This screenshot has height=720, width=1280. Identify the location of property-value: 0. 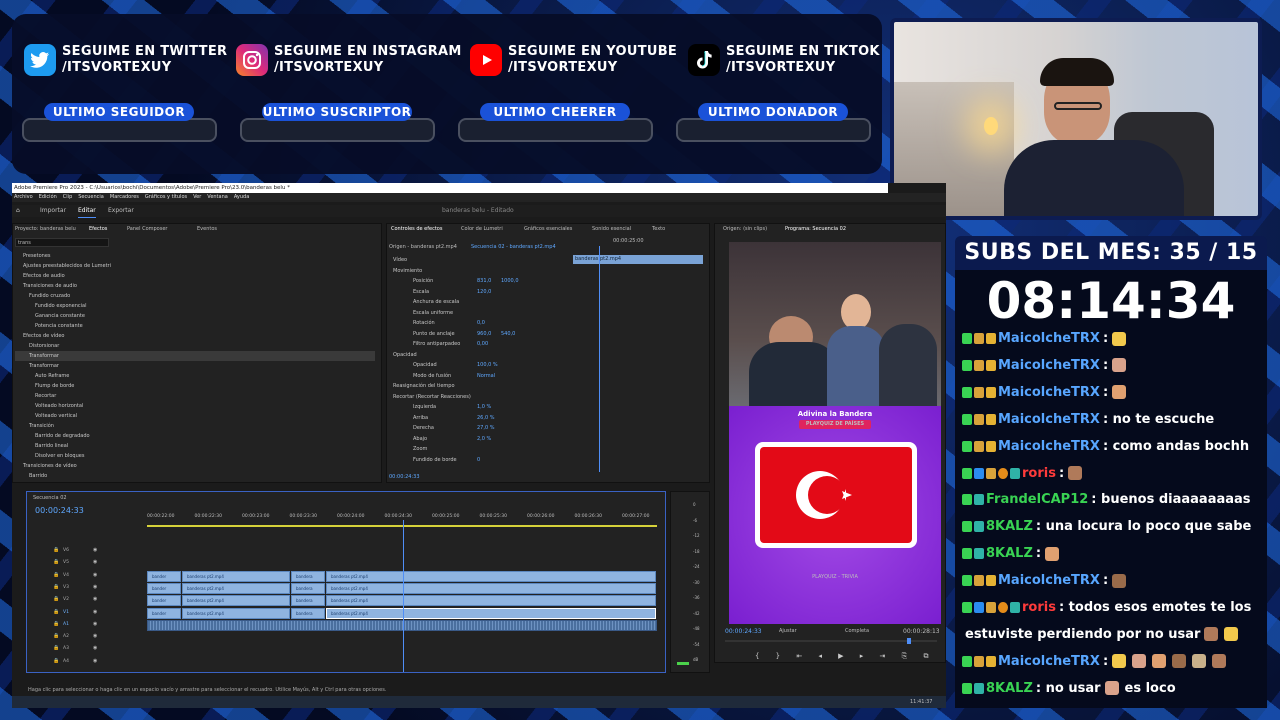
(478, 460).